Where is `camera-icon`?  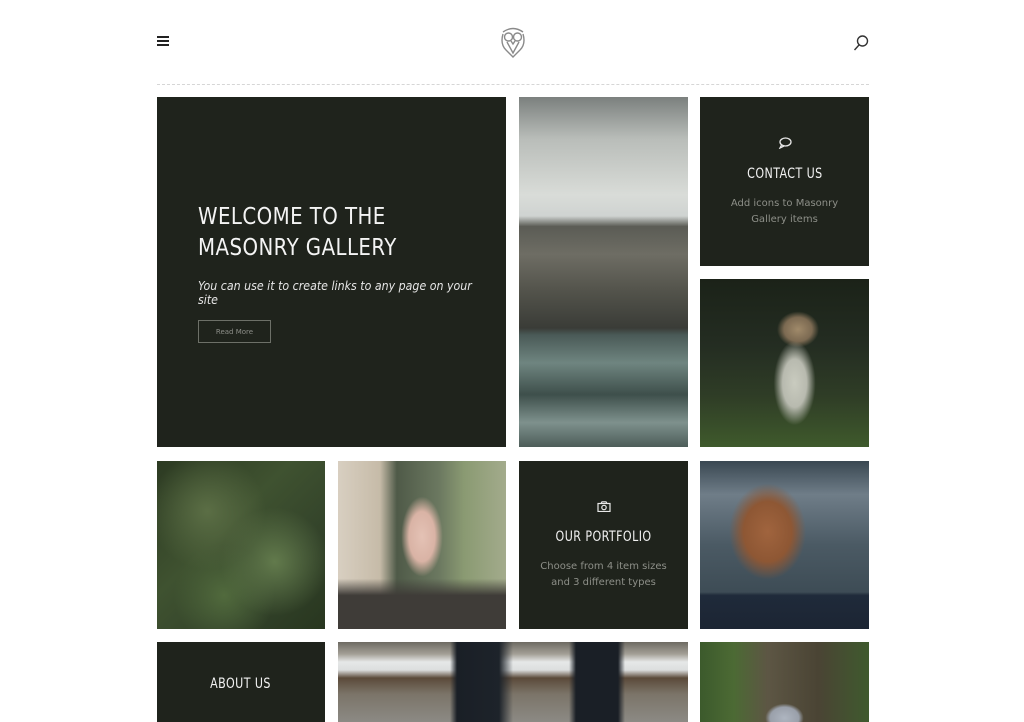 camera-icon is located at coordinates (603, 508).